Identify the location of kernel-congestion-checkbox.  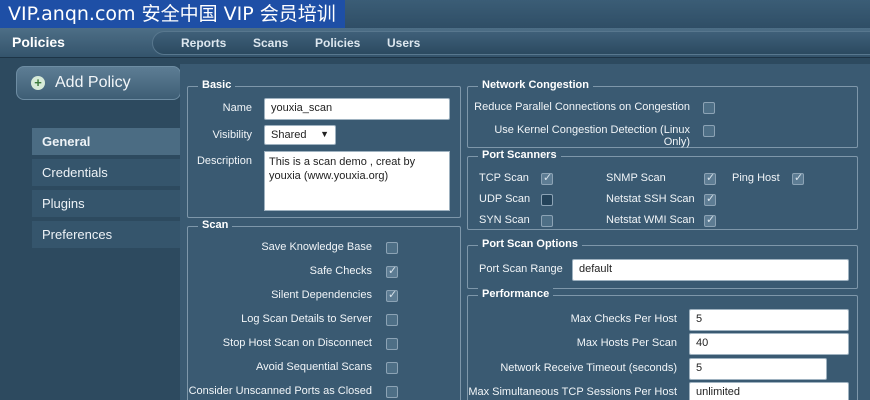
(709, 131).